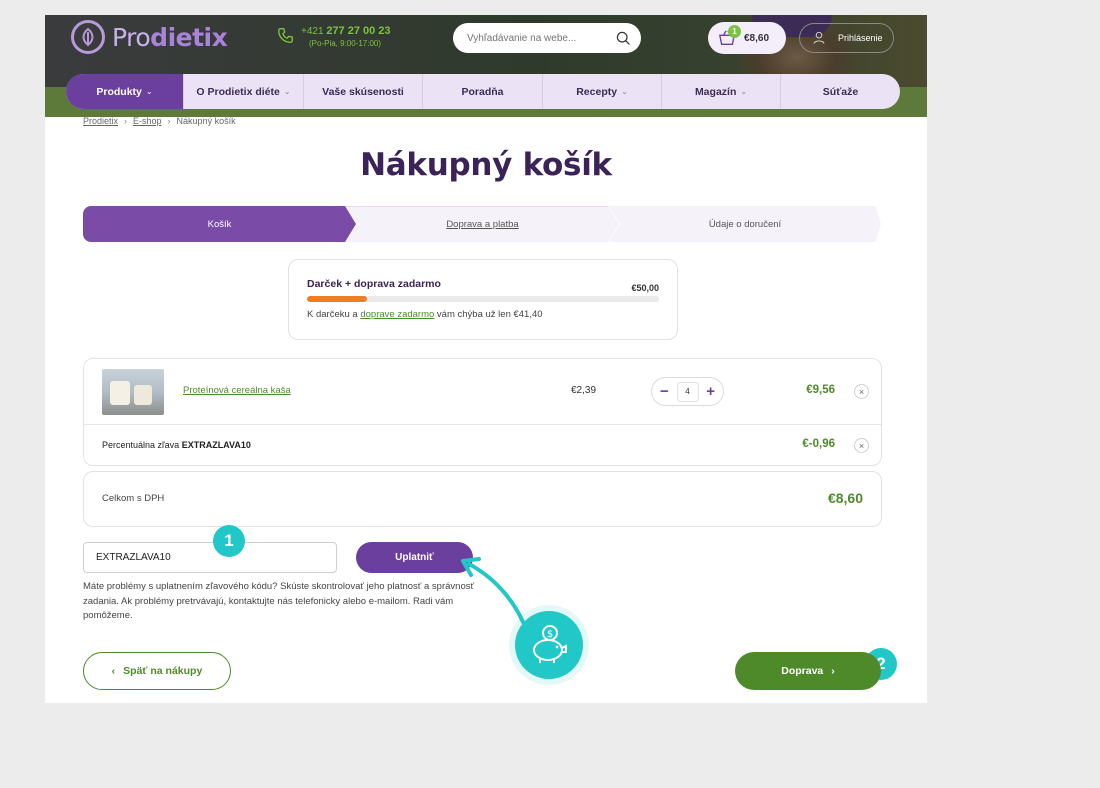 The height and width of the screenshot is (788, 1100). What do you see at coordinates (397, 314) in the screenshot?
I see `free-shipping-link: doprave zadarmo` at bounding box center [397, 314].